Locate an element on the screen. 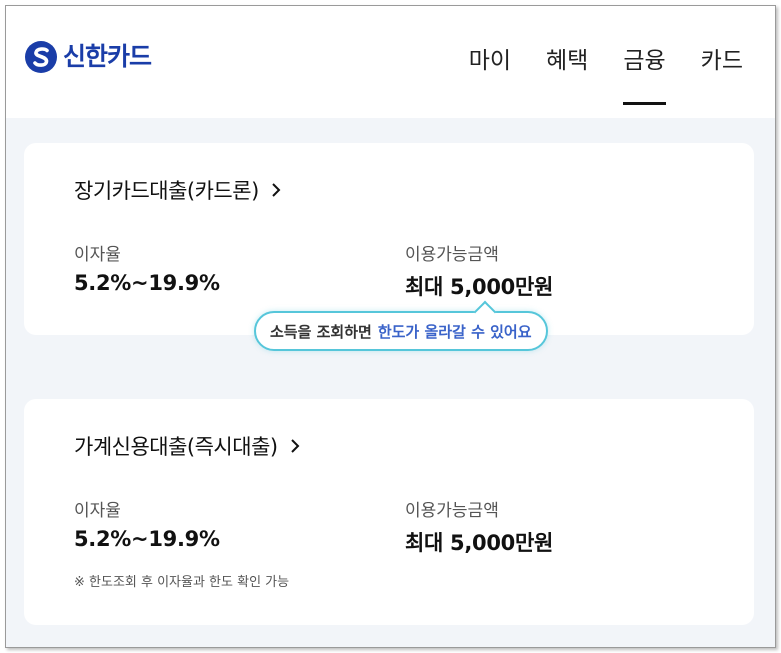 The image size is (781, 653). shinhan-logo-icon is located at coordinates (41, 57).